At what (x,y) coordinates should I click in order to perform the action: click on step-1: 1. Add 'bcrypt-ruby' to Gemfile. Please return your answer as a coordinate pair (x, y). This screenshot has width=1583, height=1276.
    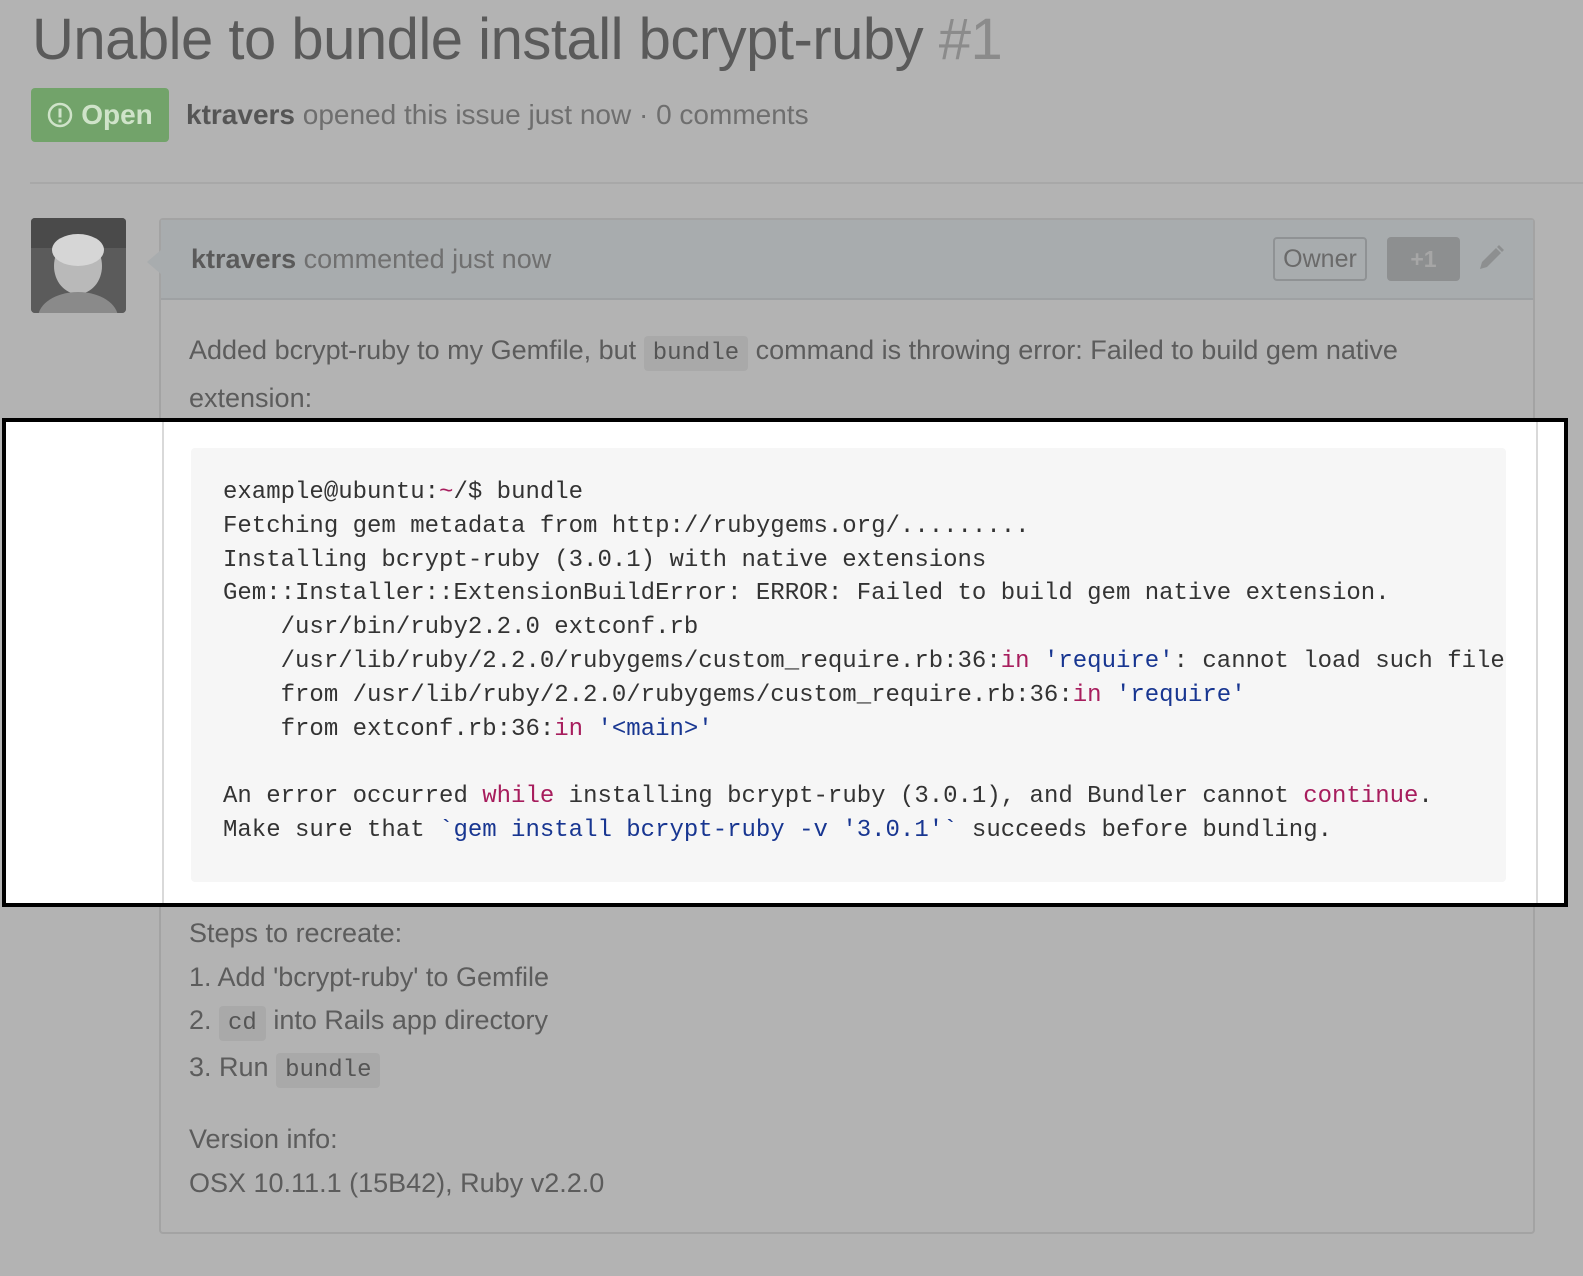
    Looking at the image, I should click on (369, 976).